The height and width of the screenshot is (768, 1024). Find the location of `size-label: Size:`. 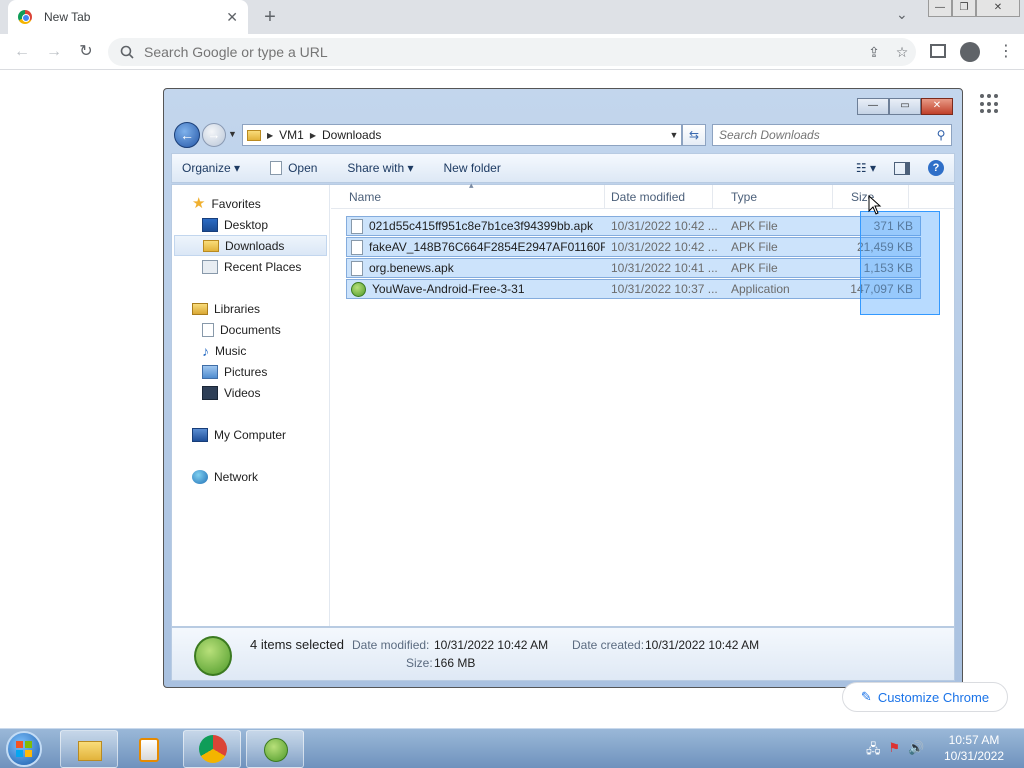

size-label: Size: is located at coordinates (419, 663).